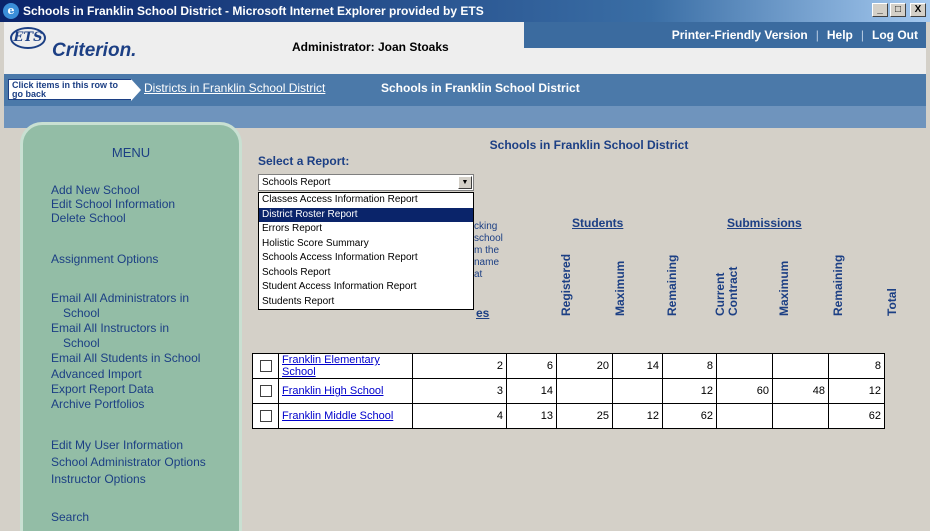  I want to click on criterion-logo: ETS Criterion., so click(123, 49).